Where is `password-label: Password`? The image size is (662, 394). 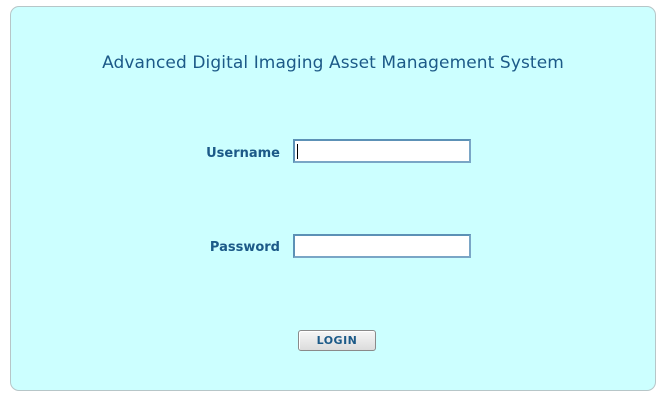
password-label: Password is located at coordinates (244, 247).